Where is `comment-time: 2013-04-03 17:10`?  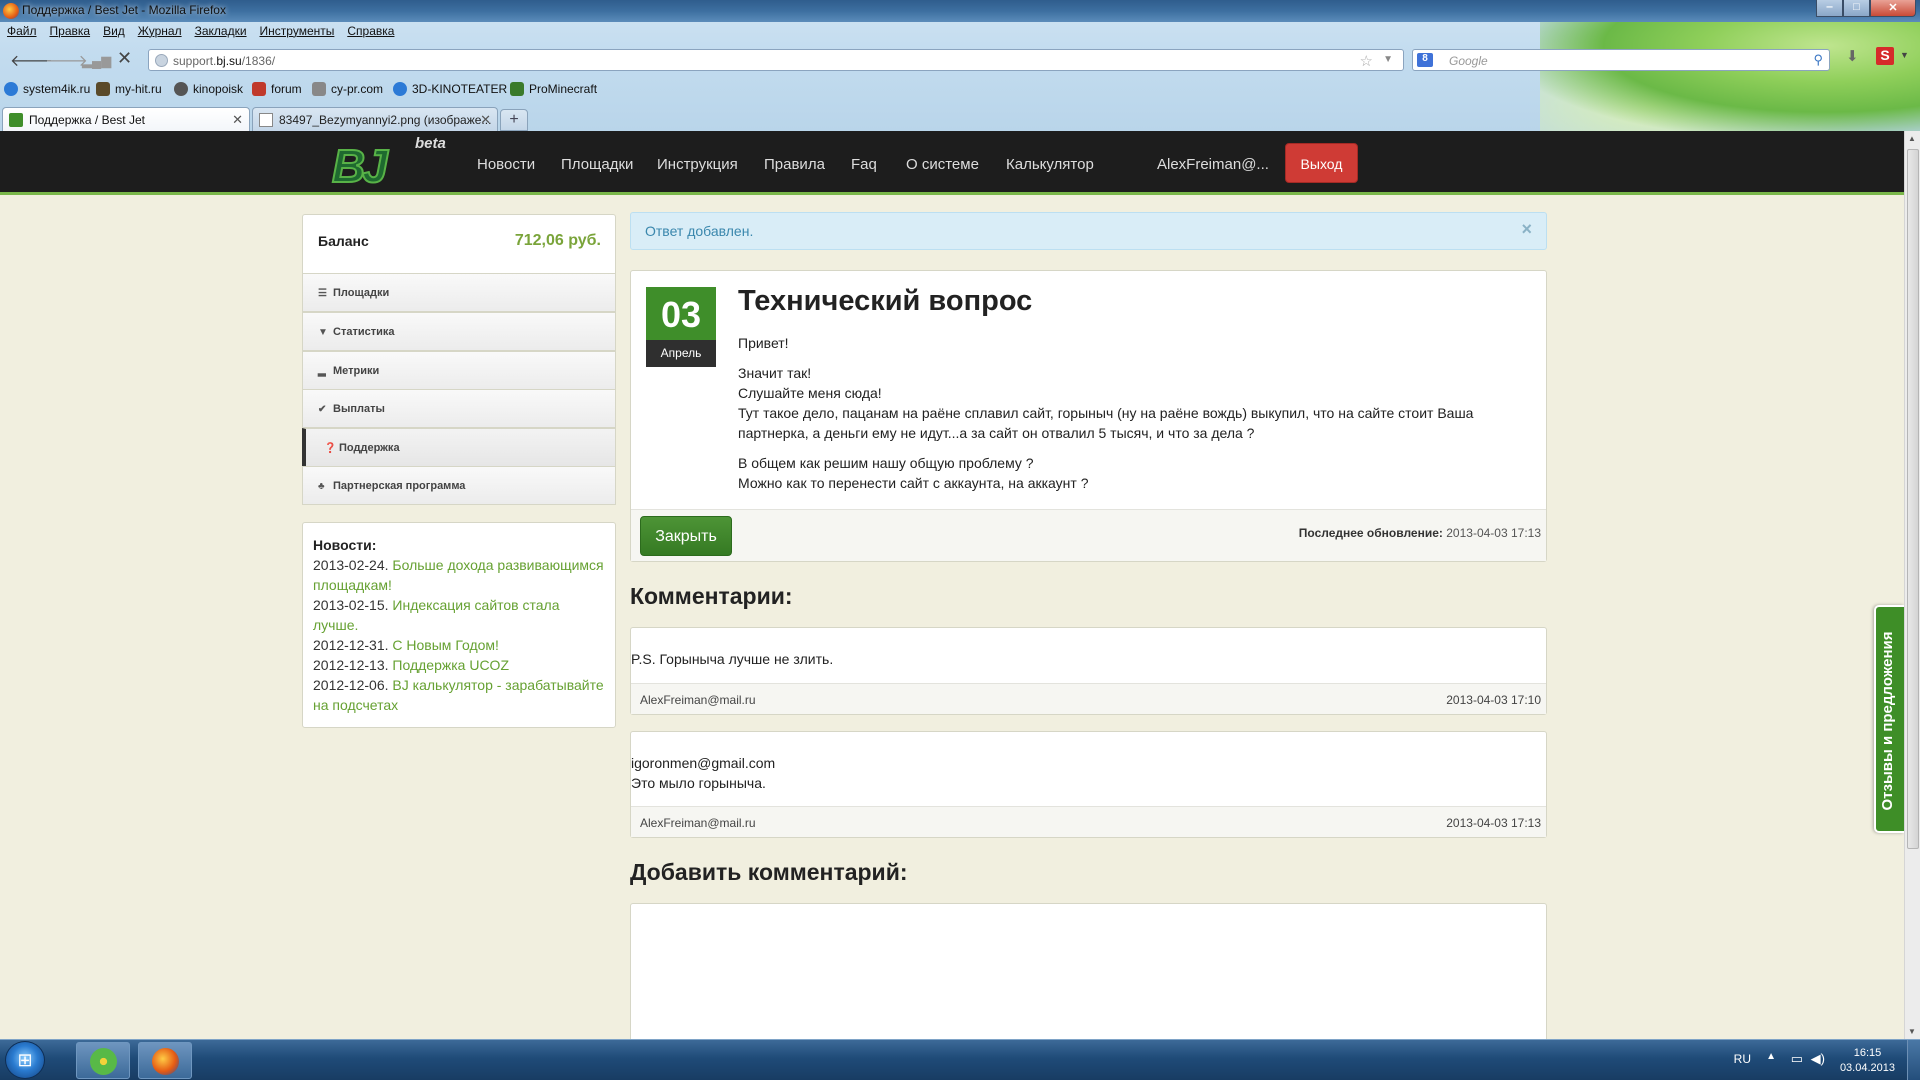
comment-time: 2013-04-03 17:10 is located at coordinates (1493, 700).